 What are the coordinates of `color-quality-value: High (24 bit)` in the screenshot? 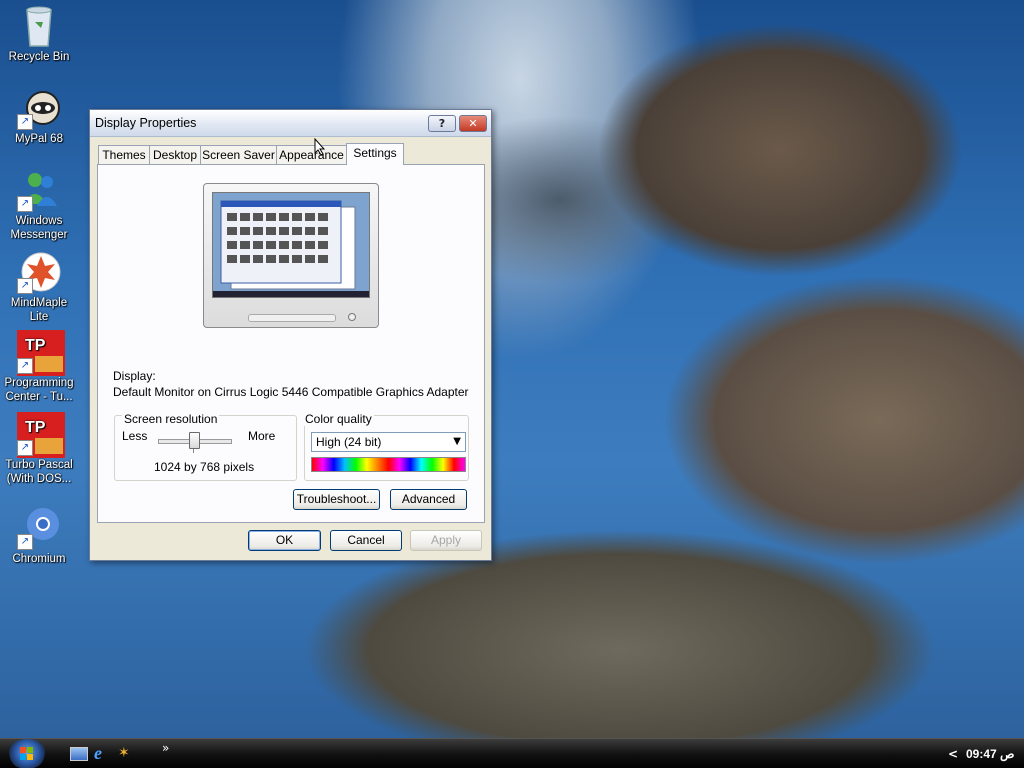 It's located at (349, 442).